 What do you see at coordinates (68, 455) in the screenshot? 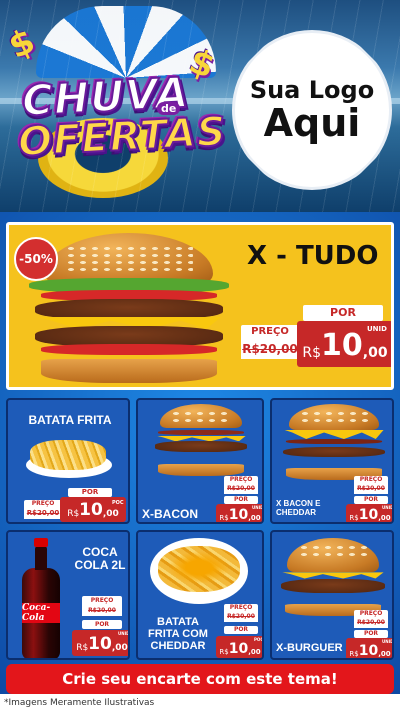
I see `fries-pile` at bounding box center [68, 455].